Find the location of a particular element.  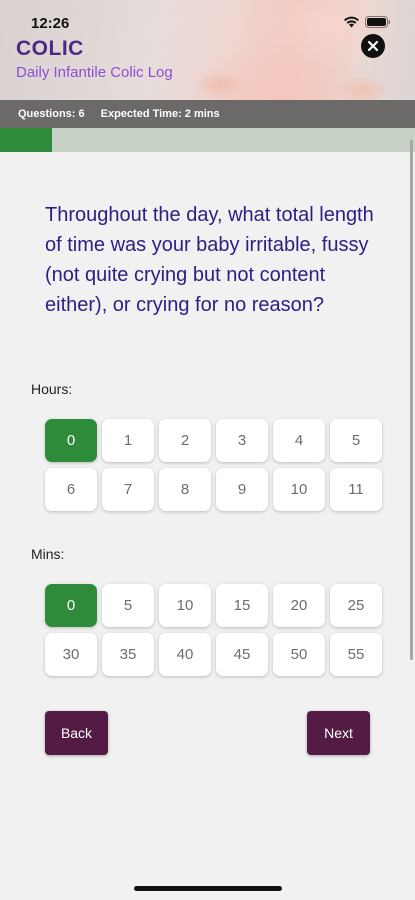

mins-option-25: 25 is located at coordinates (356, 605).